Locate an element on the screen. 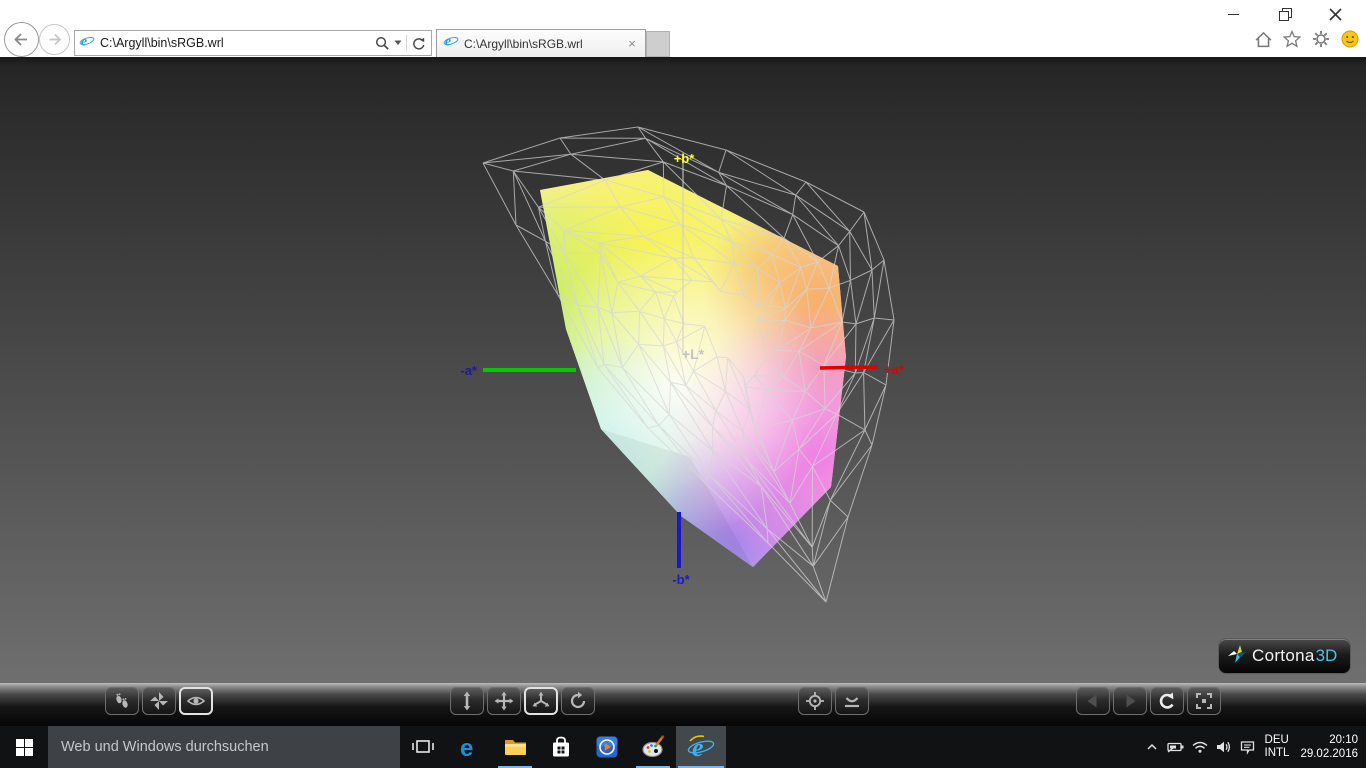 The image size is (1366, 768). address-separator is located at coordinates (406, 43).